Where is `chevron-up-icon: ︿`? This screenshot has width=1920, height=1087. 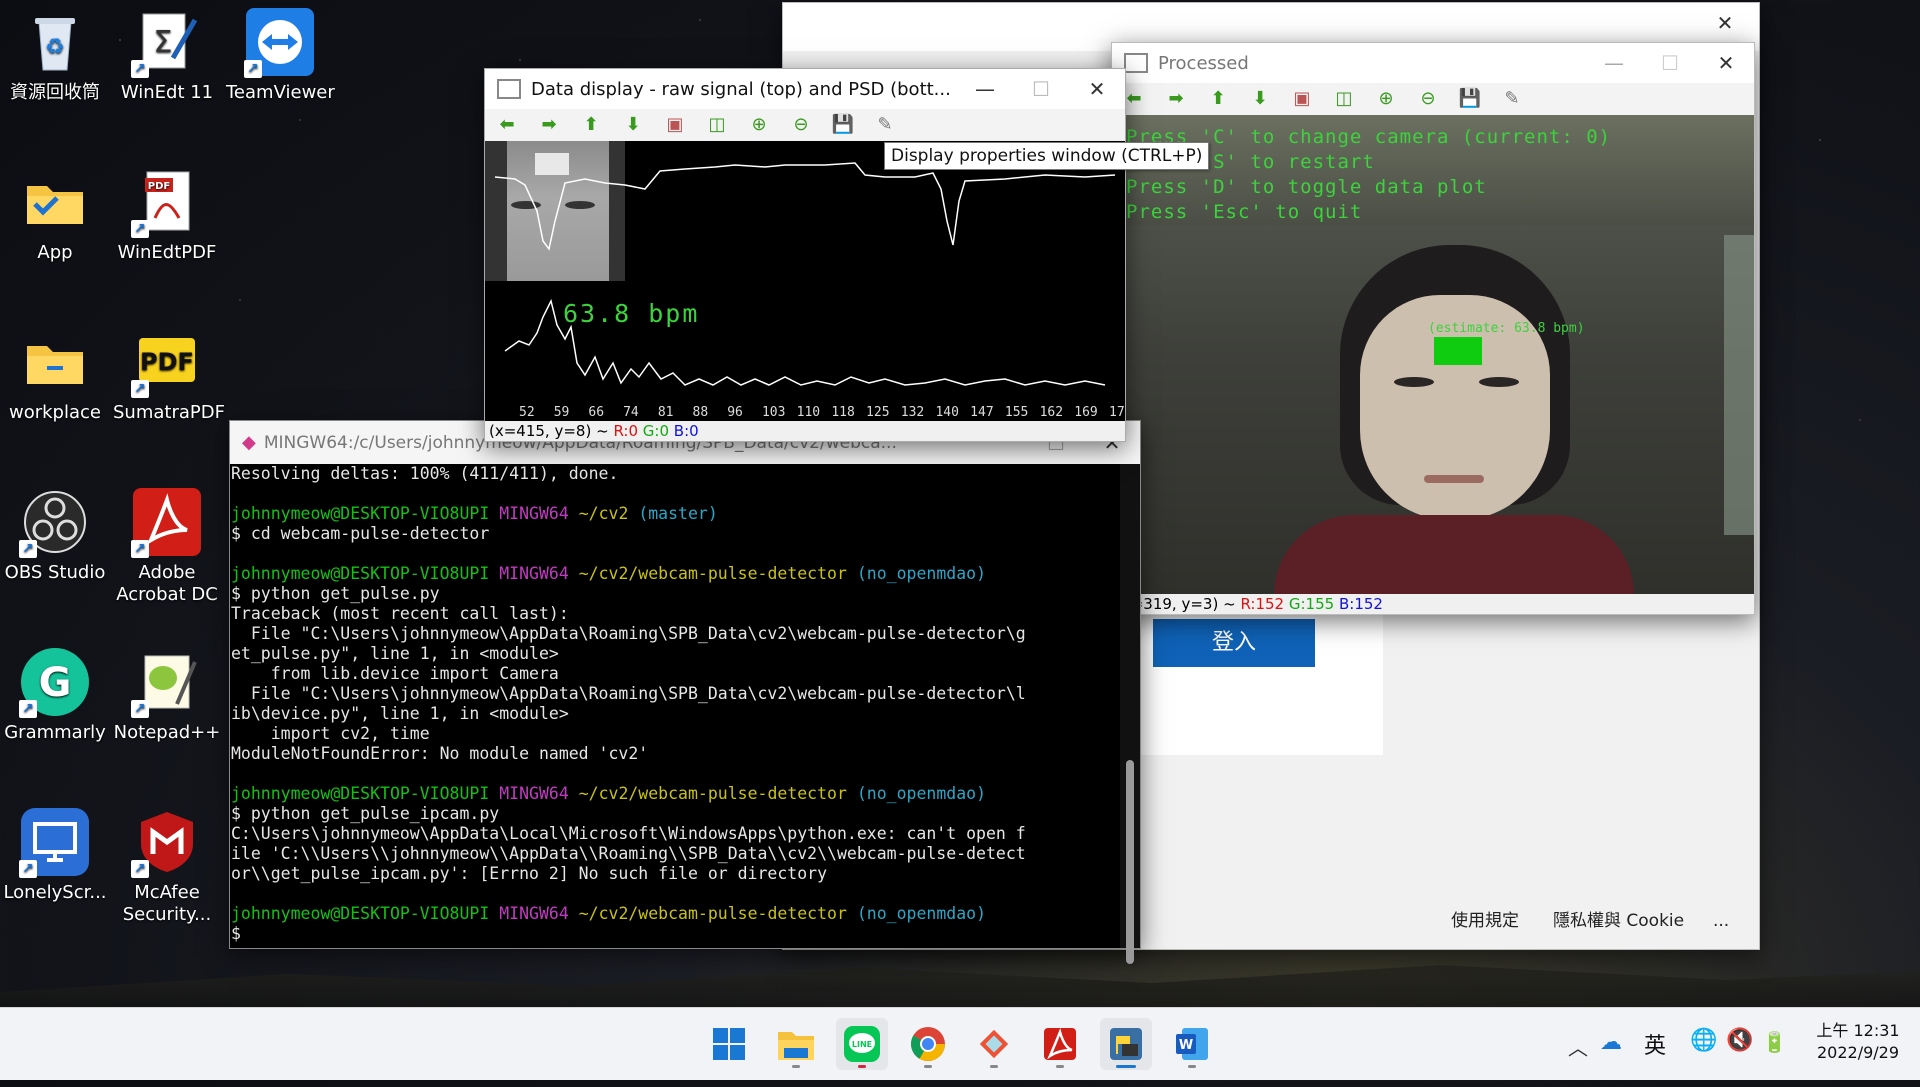 chevron-up-icon: ︿ is located at coordinates (1578, 1046).